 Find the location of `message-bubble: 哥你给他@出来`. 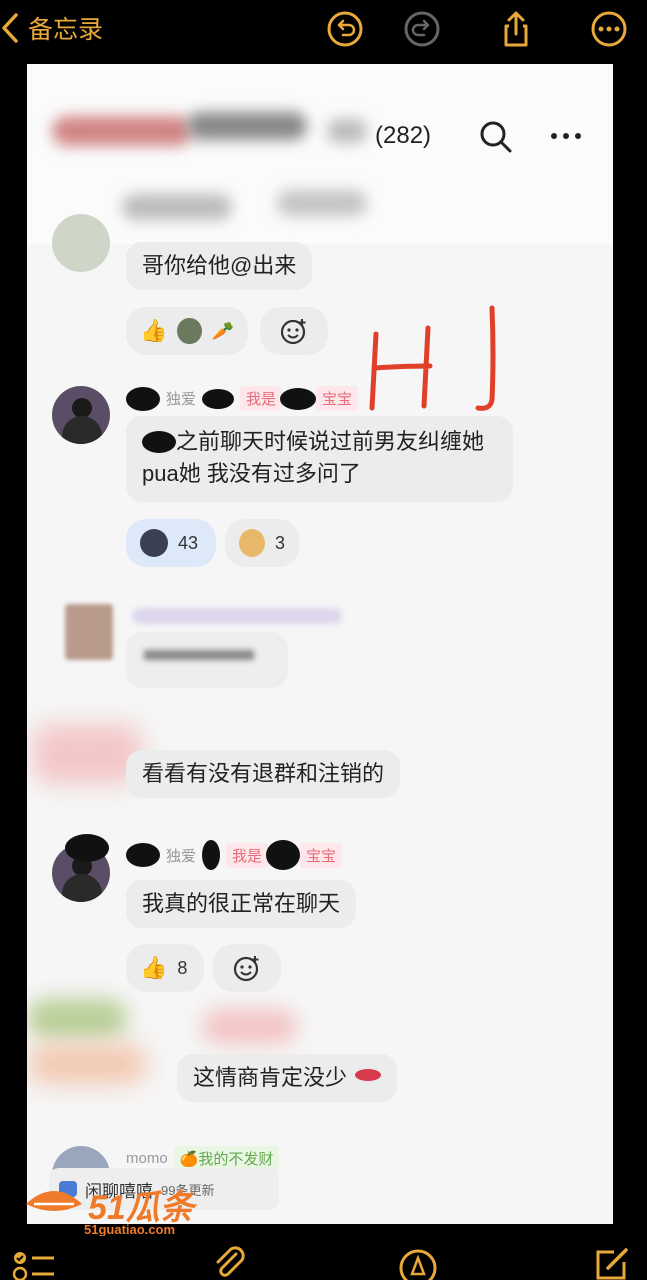

message-bubble: 哥你给他@出来 is located at coordinates (219, 266).